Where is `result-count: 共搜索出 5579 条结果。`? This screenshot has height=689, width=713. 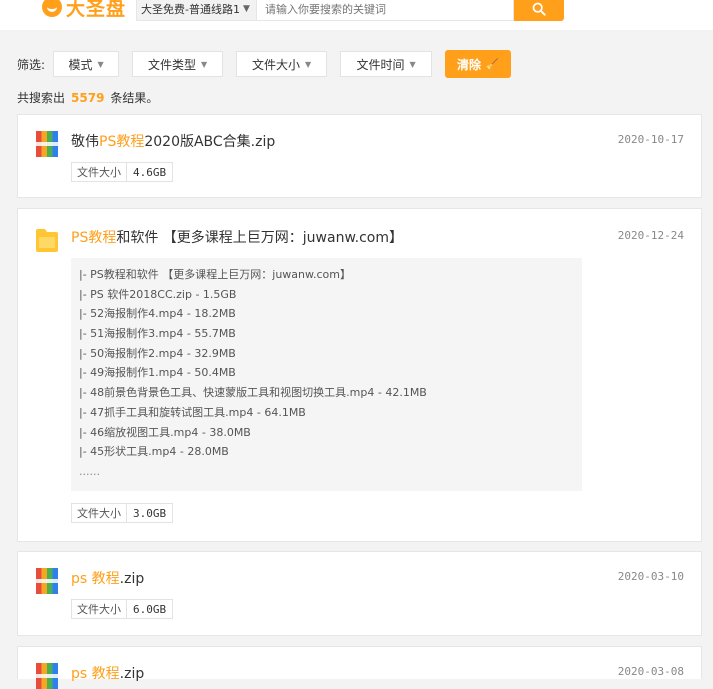 result-count: 共搜索出 5579 条结果。 is located at coordinates (87, 97).